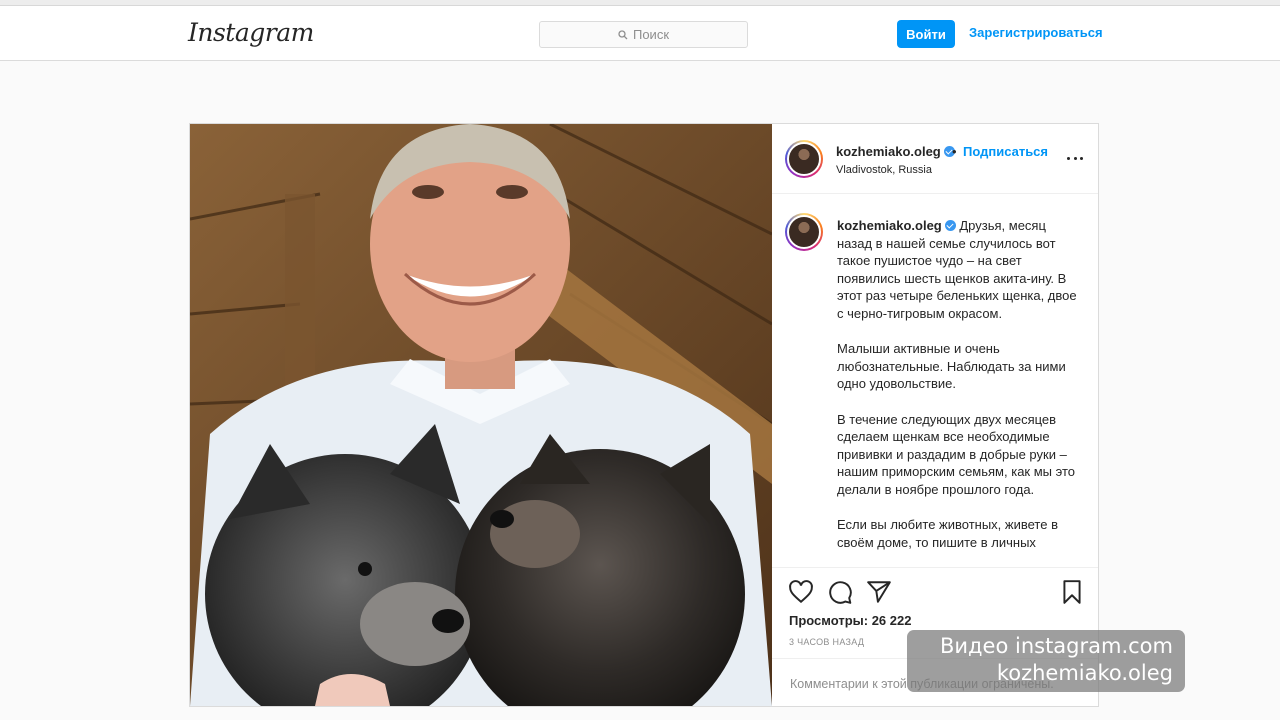 The height and width of the screenshot is (720, 1280). I want to click on signup-link: Зарегистрироваться, so click(1036, 32).